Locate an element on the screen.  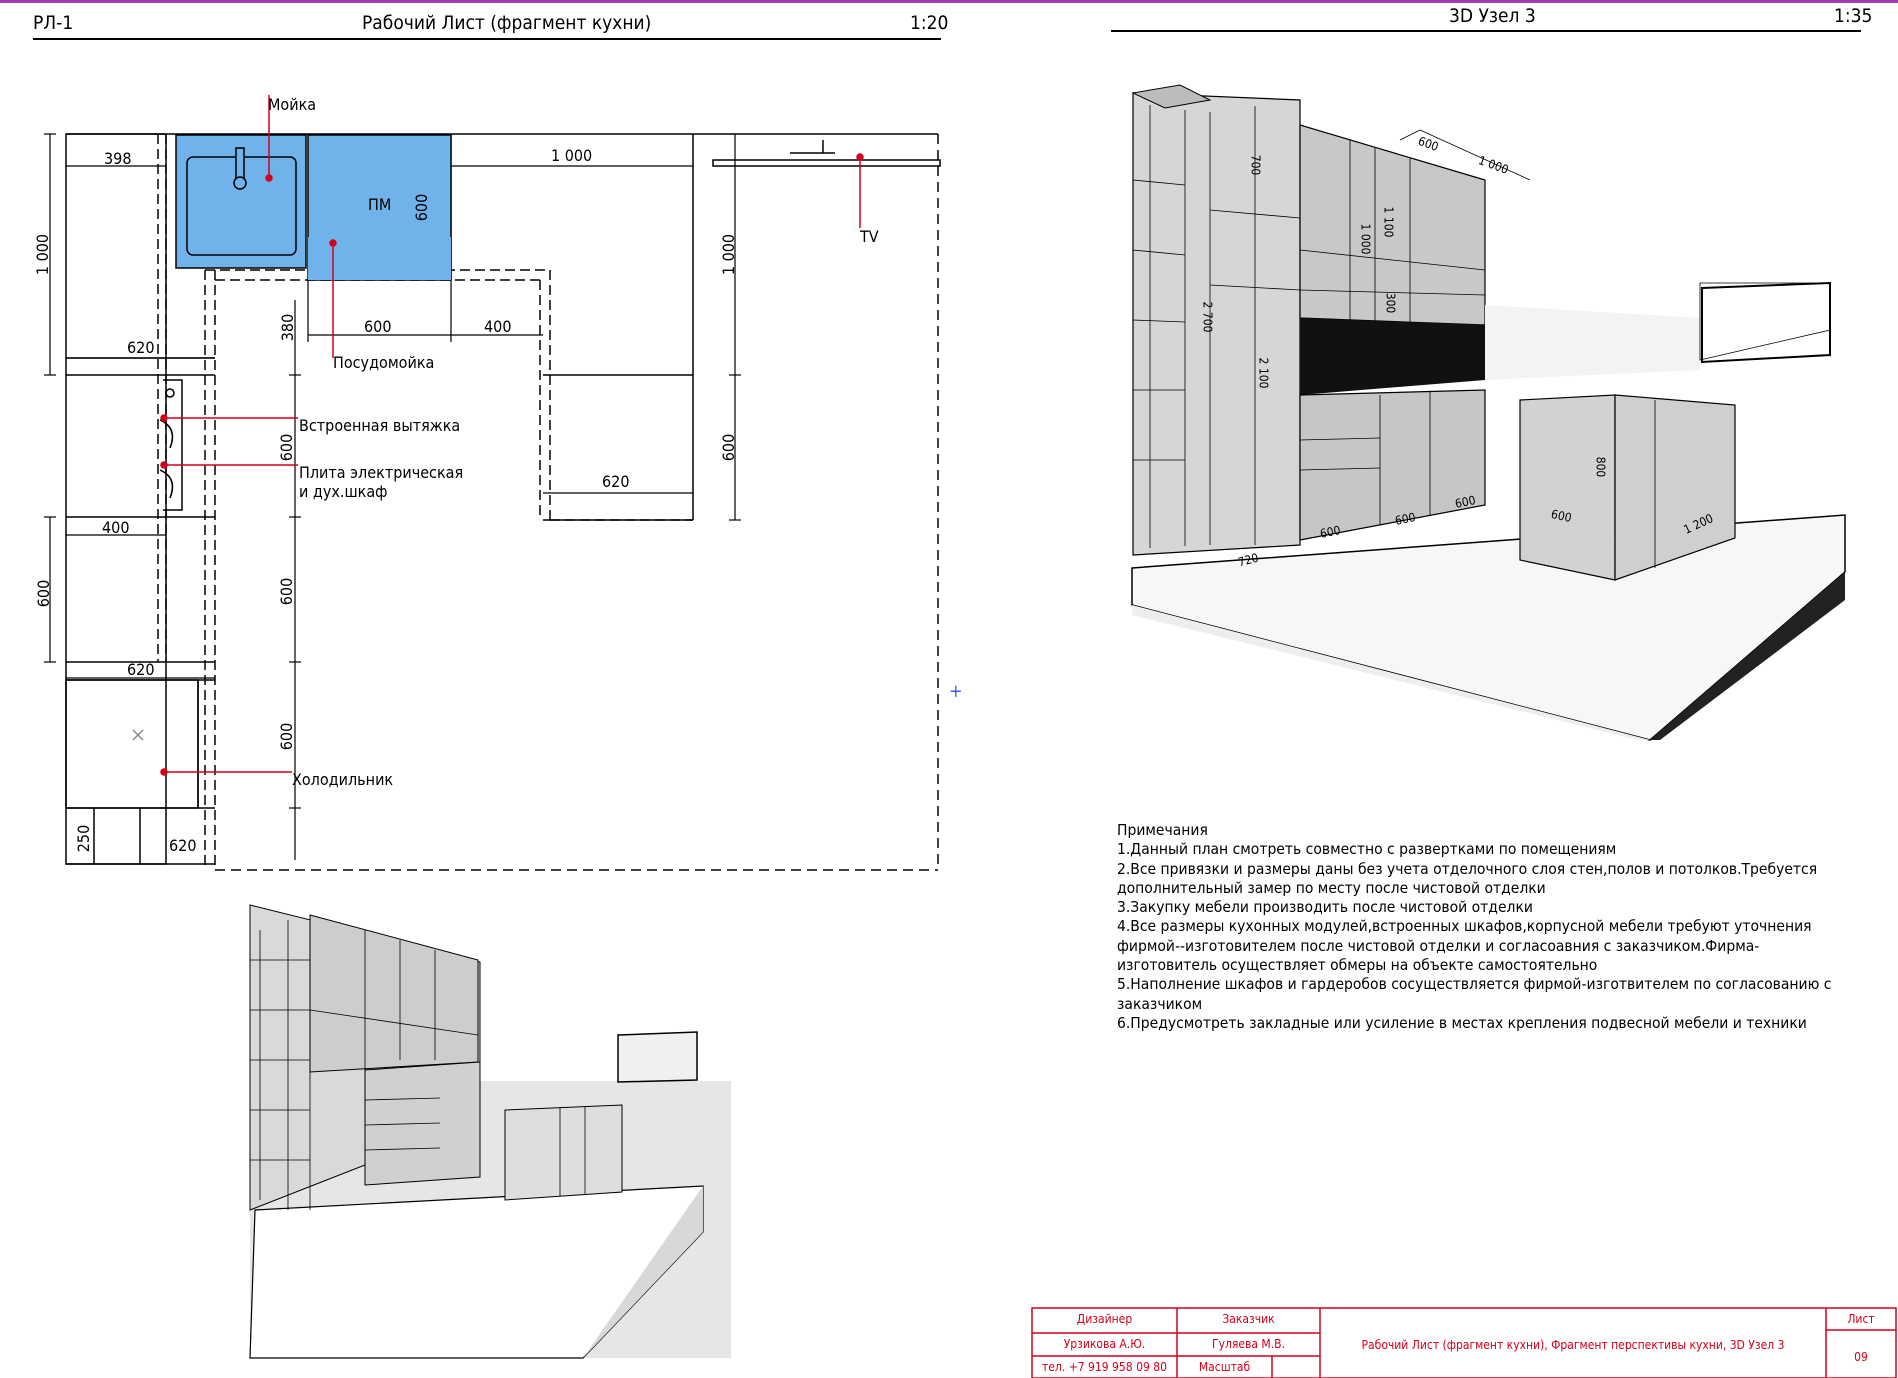
stamp-designer-phone: тел. +7 919 958 09 80 is located at coordinates (1104, 1367).